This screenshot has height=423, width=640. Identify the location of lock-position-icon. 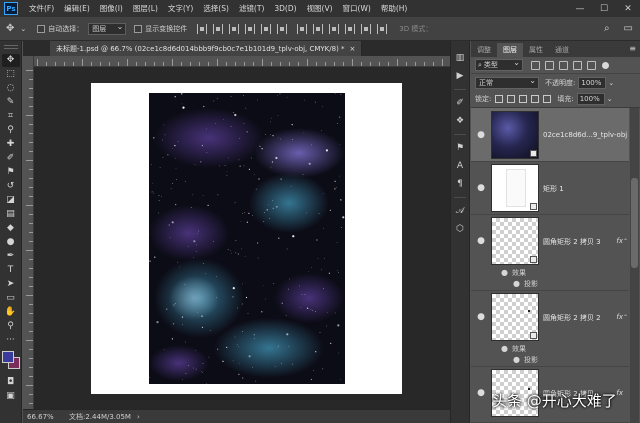
(523, 99).